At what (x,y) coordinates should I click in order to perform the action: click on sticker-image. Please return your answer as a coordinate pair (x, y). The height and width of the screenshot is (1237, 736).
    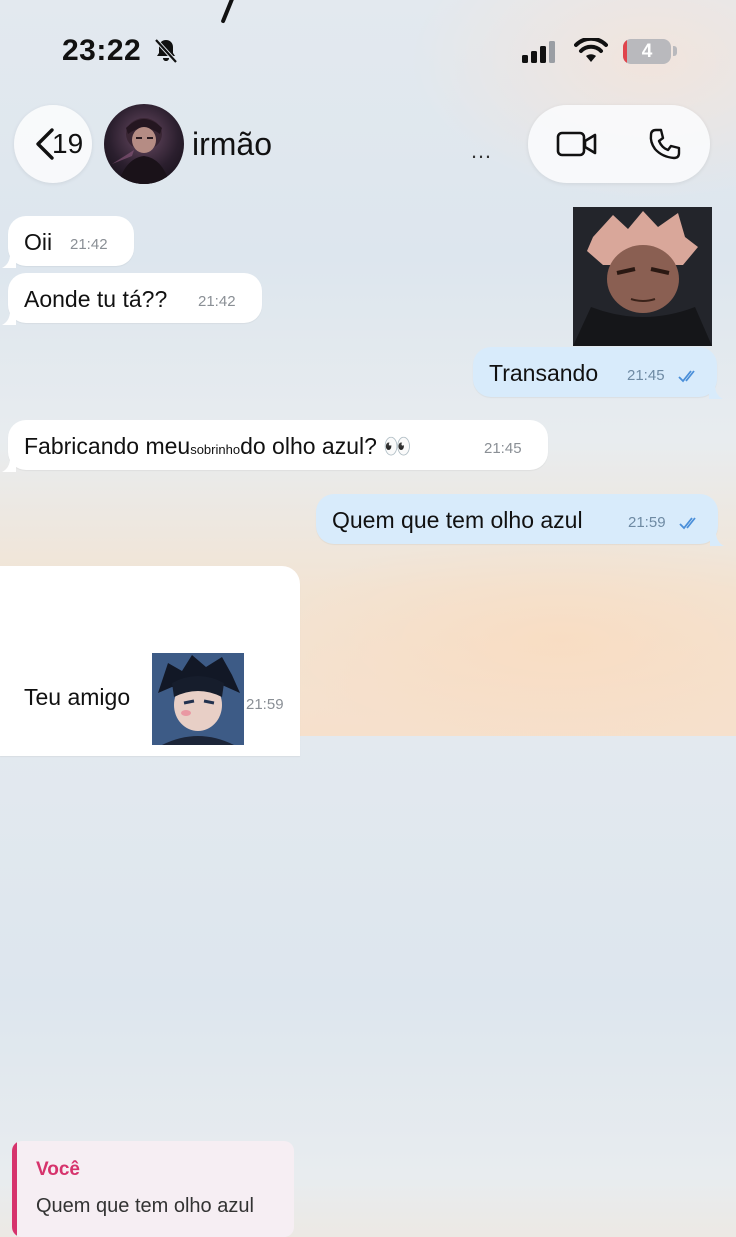
    Looking at the image, I should click on (642, 276).